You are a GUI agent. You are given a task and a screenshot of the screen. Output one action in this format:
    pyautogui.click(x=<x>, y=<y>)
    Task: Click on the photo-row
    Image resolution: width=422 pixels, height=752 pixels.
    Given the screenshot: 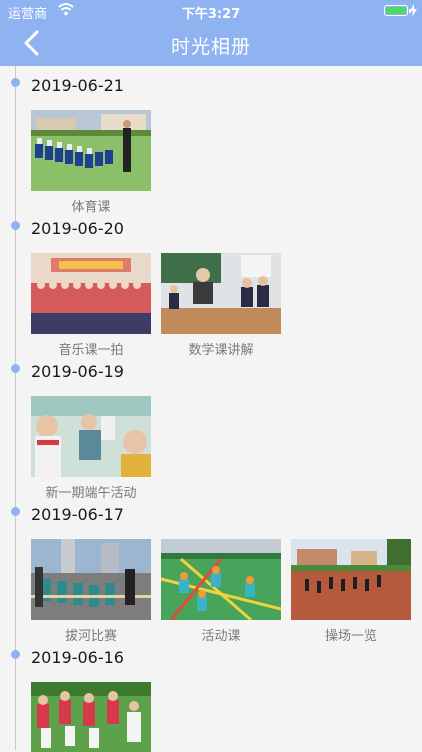 What is the action you would take?
    pyautogui.click(x=91, y=717)
    